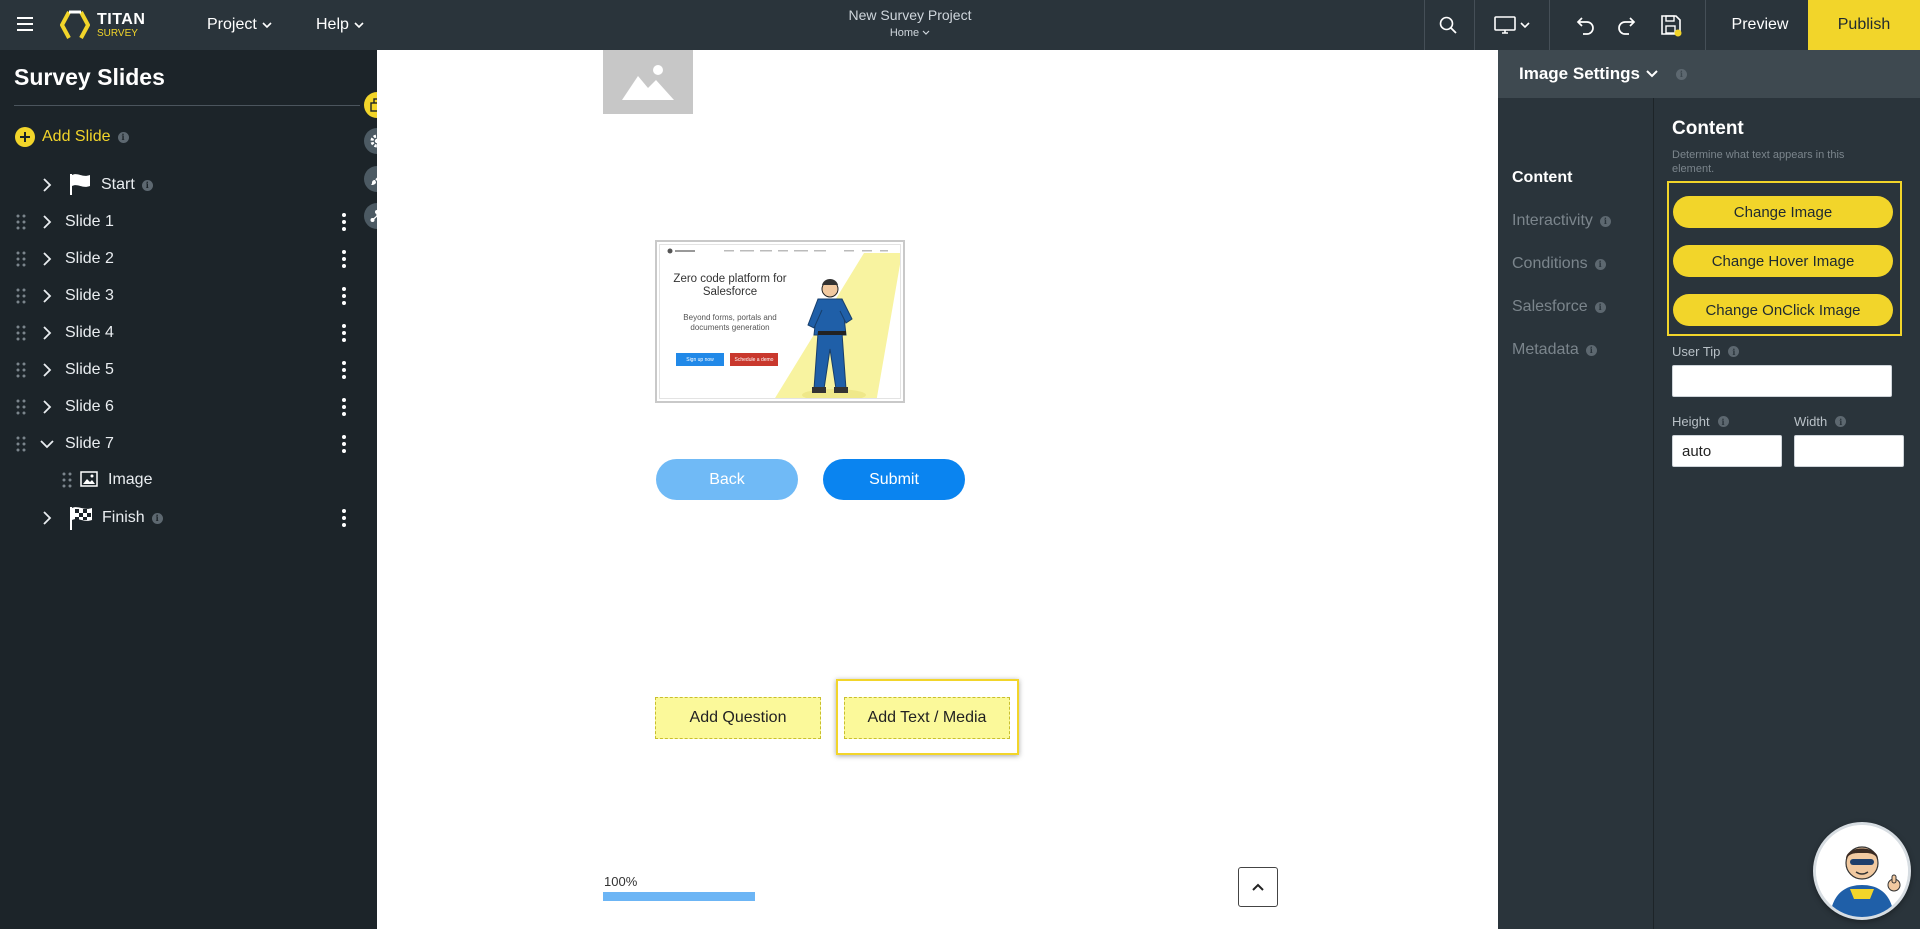 The width and height of the screenshot is (1920, 929). What do you see at coordinates (188, 258) in the screenshot?
I see `slide-row-2: Slide 2` at bounding box center [188, 258].